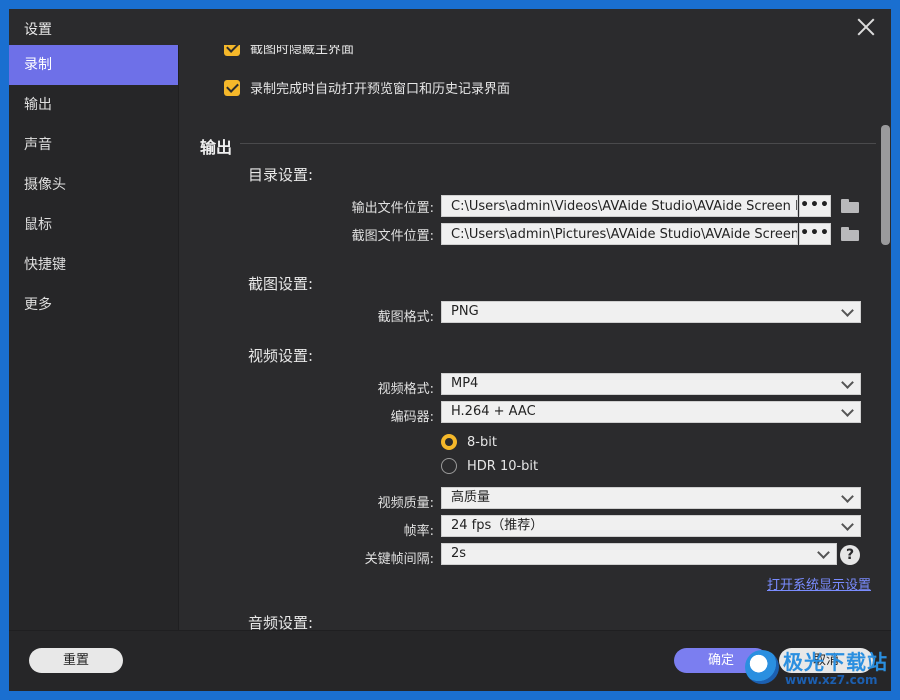  Describe the element at coordinates (503, 466) in the screenshot. I see `bit-depth-hdr-label: HDR 10-bit` at that location.